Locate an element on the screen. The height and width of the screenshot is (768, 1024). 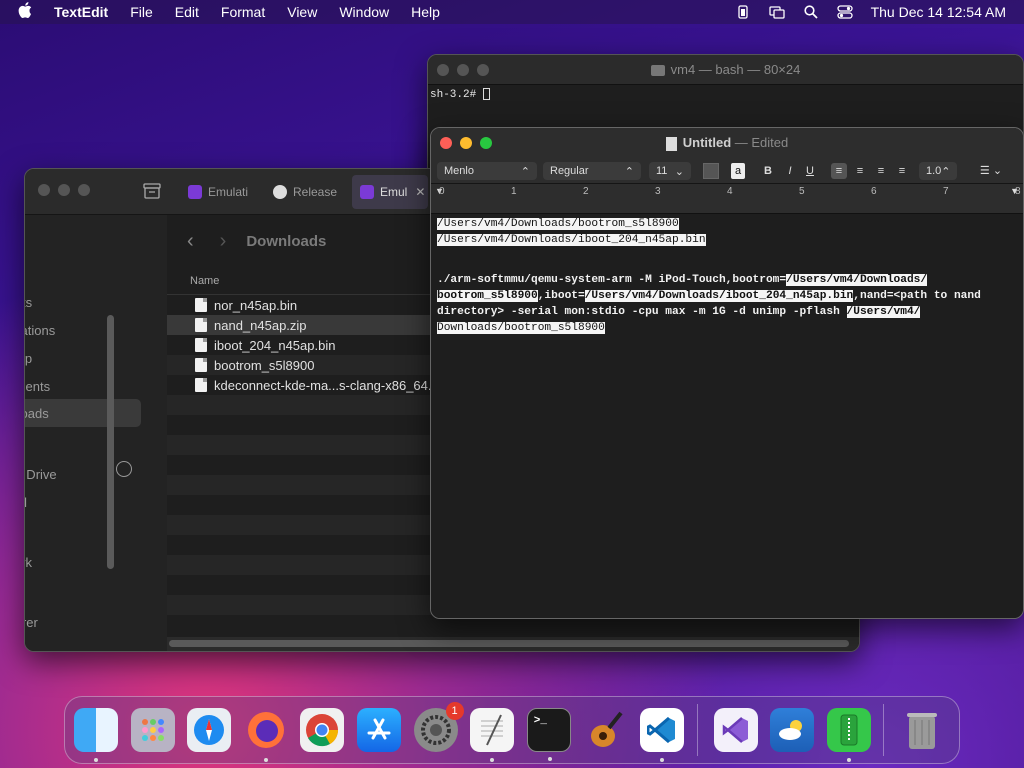
menu-format: Format is located at coordinates (243, 12).